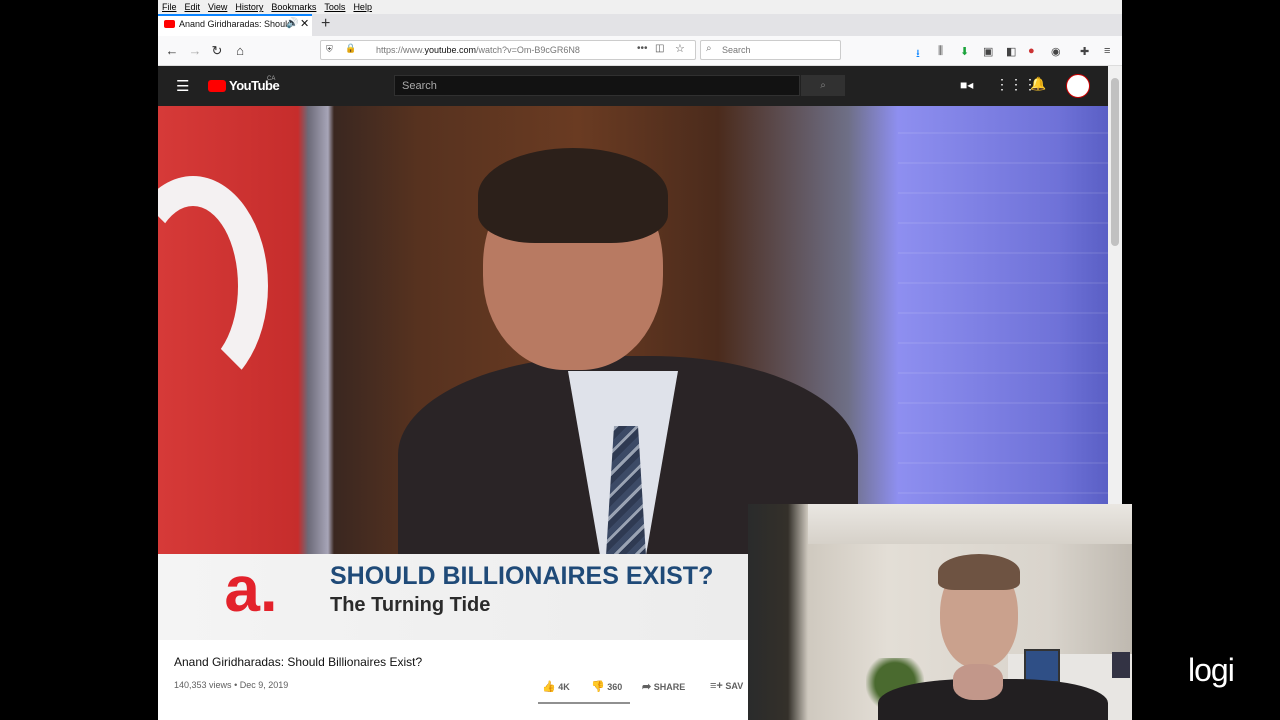  I want to click on tab-bar: Anand Giridharadas: Should 🔊 ✕ +, so click(640, 25).